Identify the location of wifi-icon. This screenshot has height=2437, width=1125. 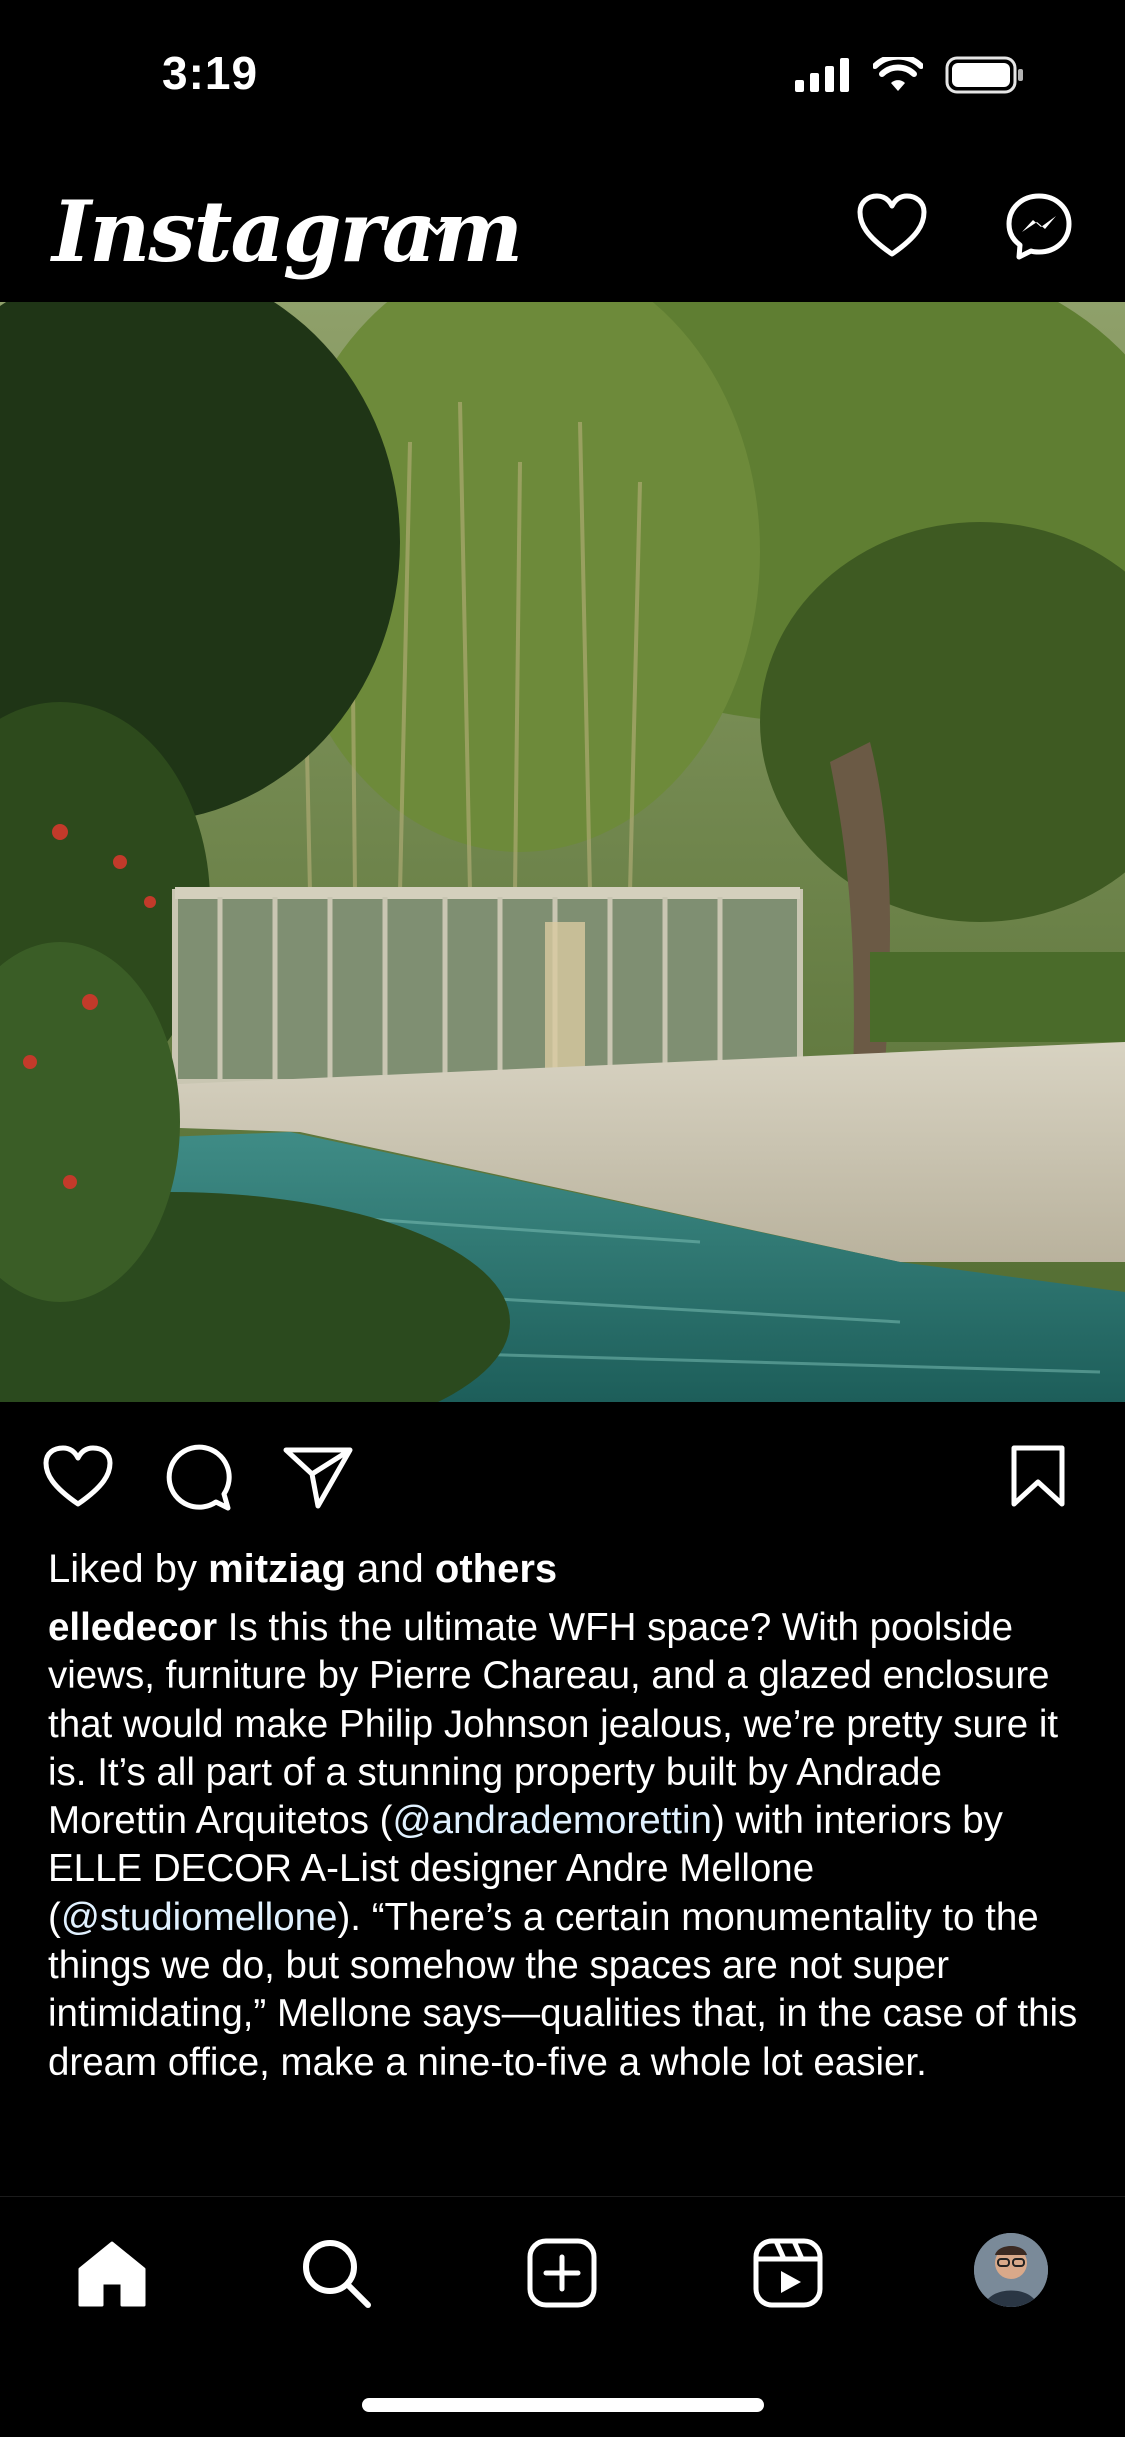
(898, 74).